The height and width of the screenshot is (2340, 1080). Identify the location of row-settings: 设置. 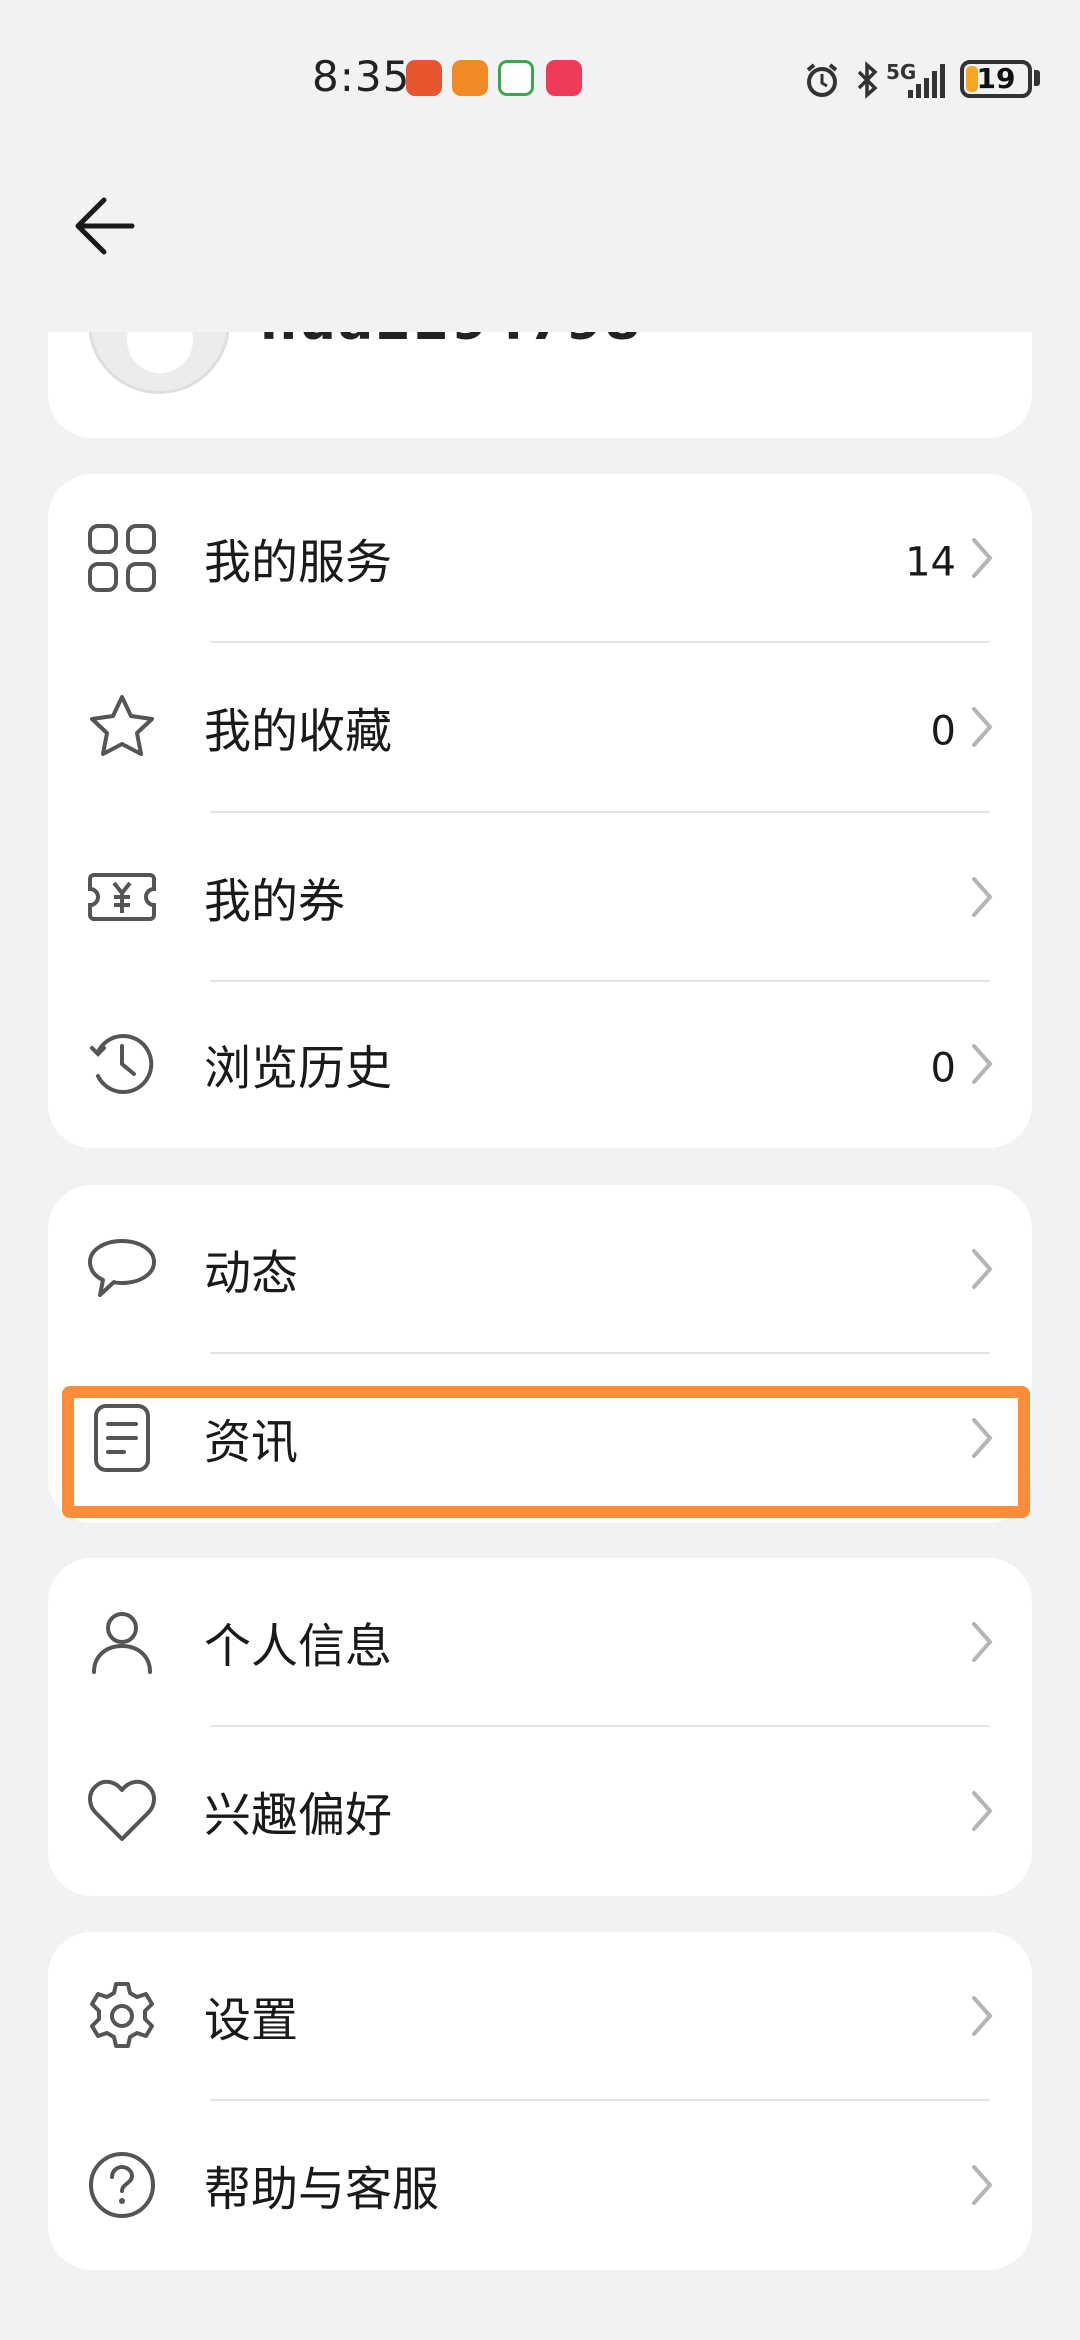
(540, 2016).